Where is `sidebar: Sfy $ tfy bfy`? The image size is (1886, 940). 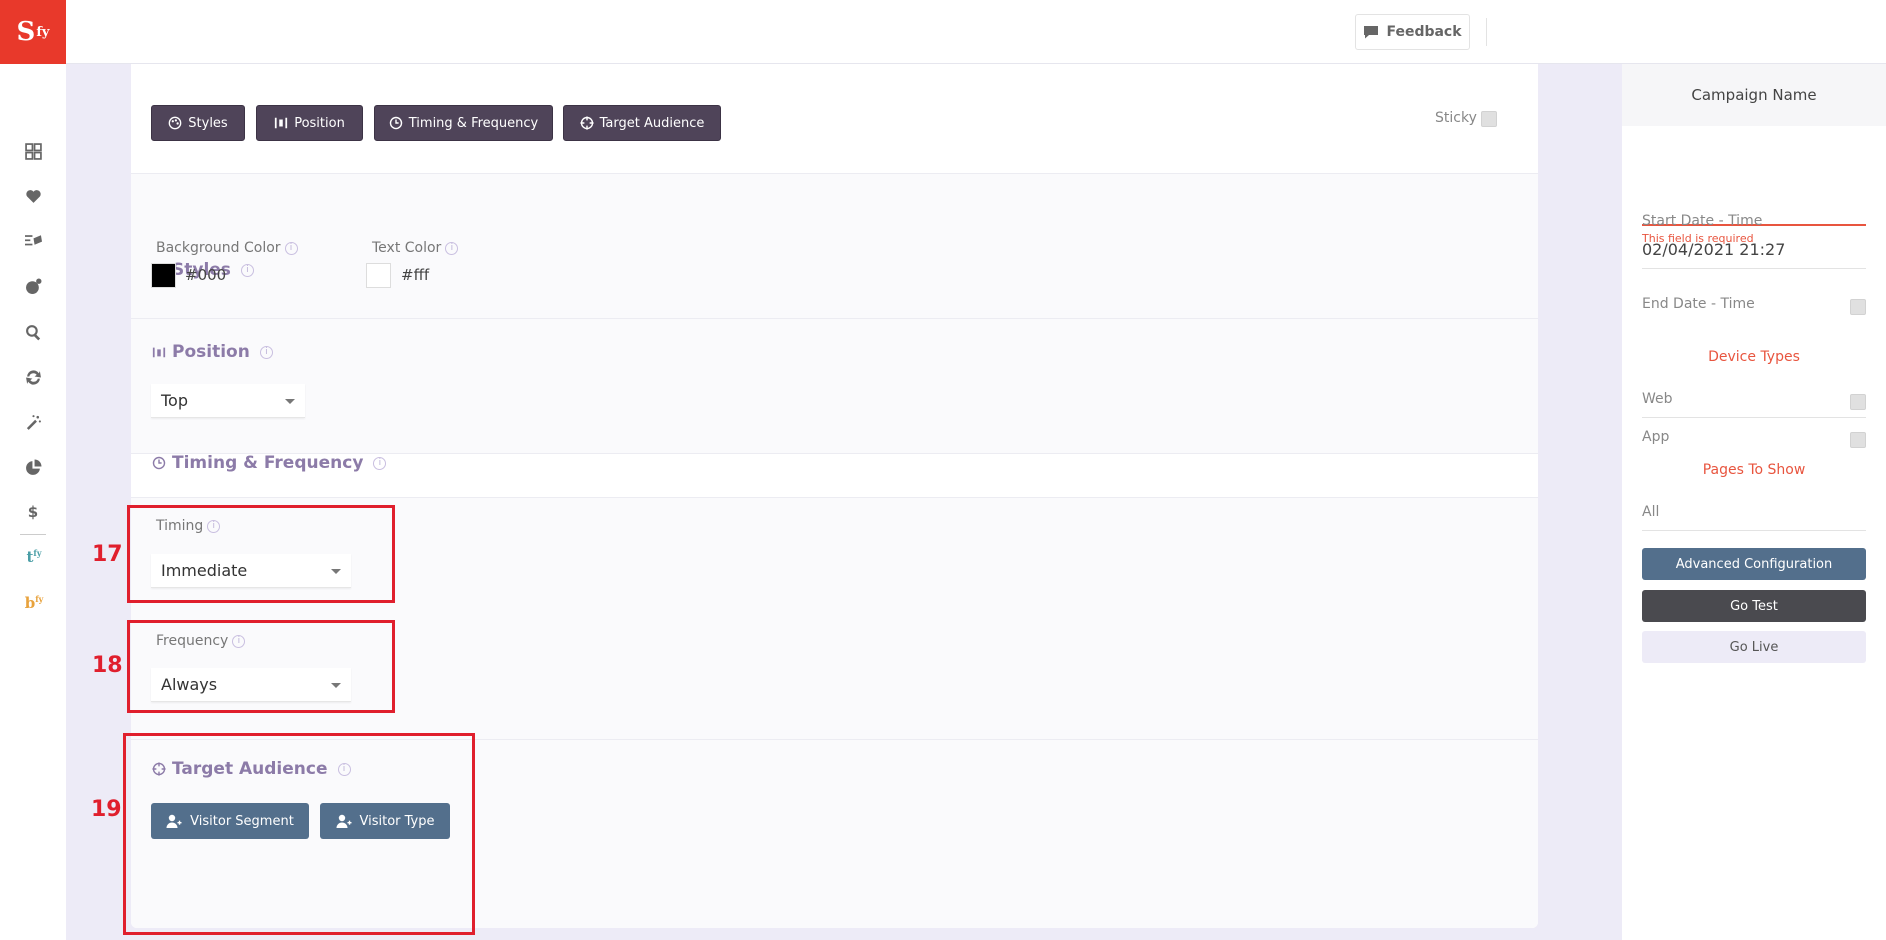
sidebar: Sfy $ tfy bfy is located at coordinates (33, 470).